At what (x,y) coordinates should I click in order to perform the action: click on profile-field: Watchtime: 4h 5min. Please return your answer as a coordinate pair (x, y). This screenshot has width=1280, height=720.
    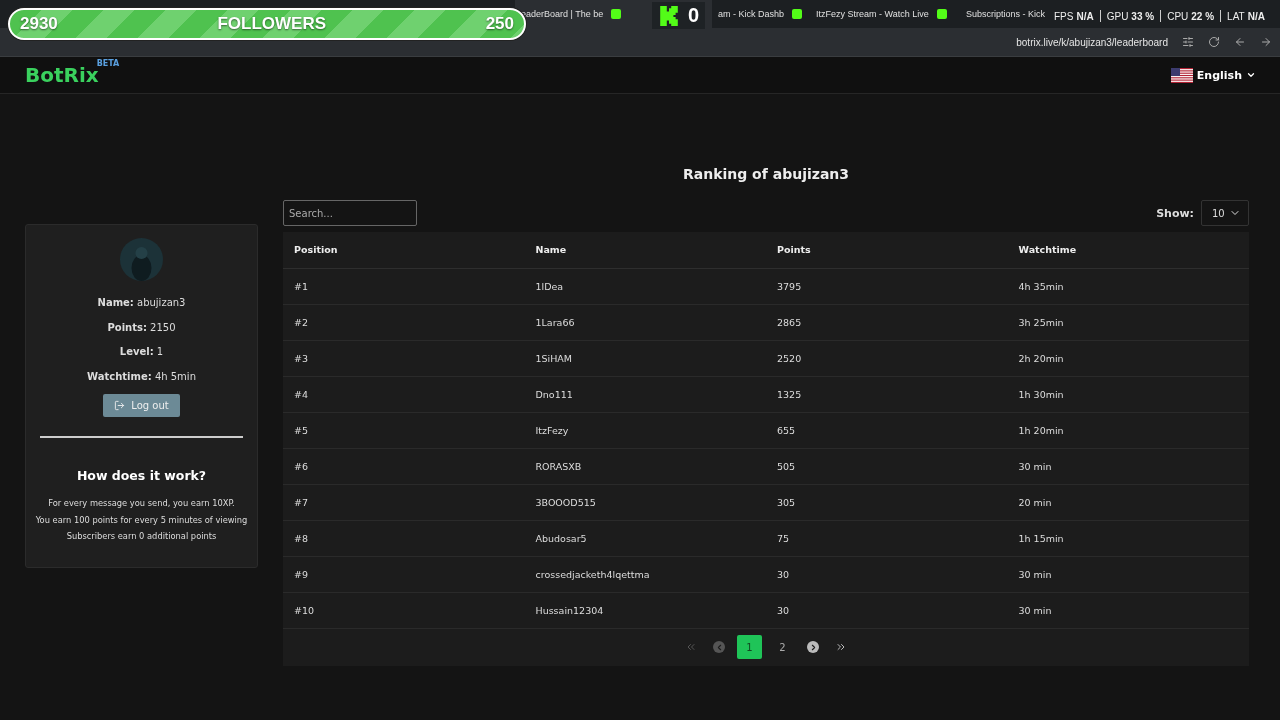
    Looking at the image, I should click on (141, 376).